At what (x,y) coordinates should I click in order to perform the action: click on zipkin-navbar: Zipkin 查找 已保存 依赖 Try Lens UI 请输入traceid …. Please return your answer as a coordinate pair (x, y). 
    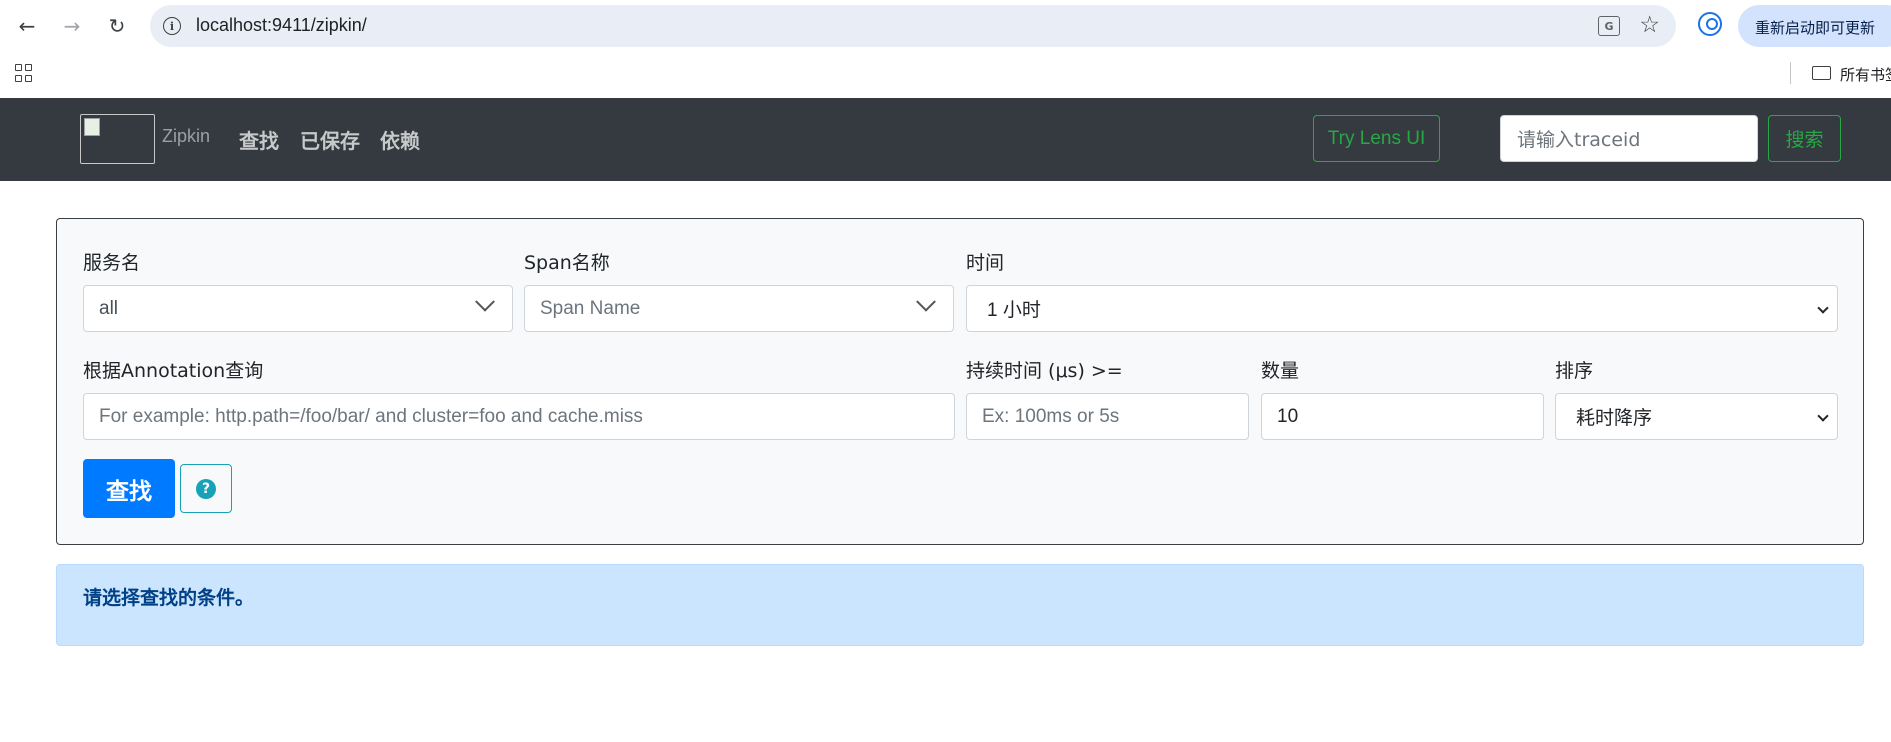
    Looking at the image, I should click on (945, 139).